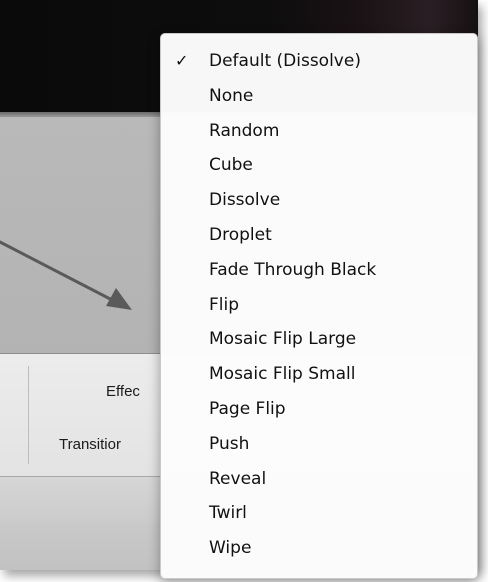 The height and width of the screenshot is (582, 488). Describe the element at coordinates (319, 167) in the screenshot. I see `menu-item-cube: Cube` at that location.